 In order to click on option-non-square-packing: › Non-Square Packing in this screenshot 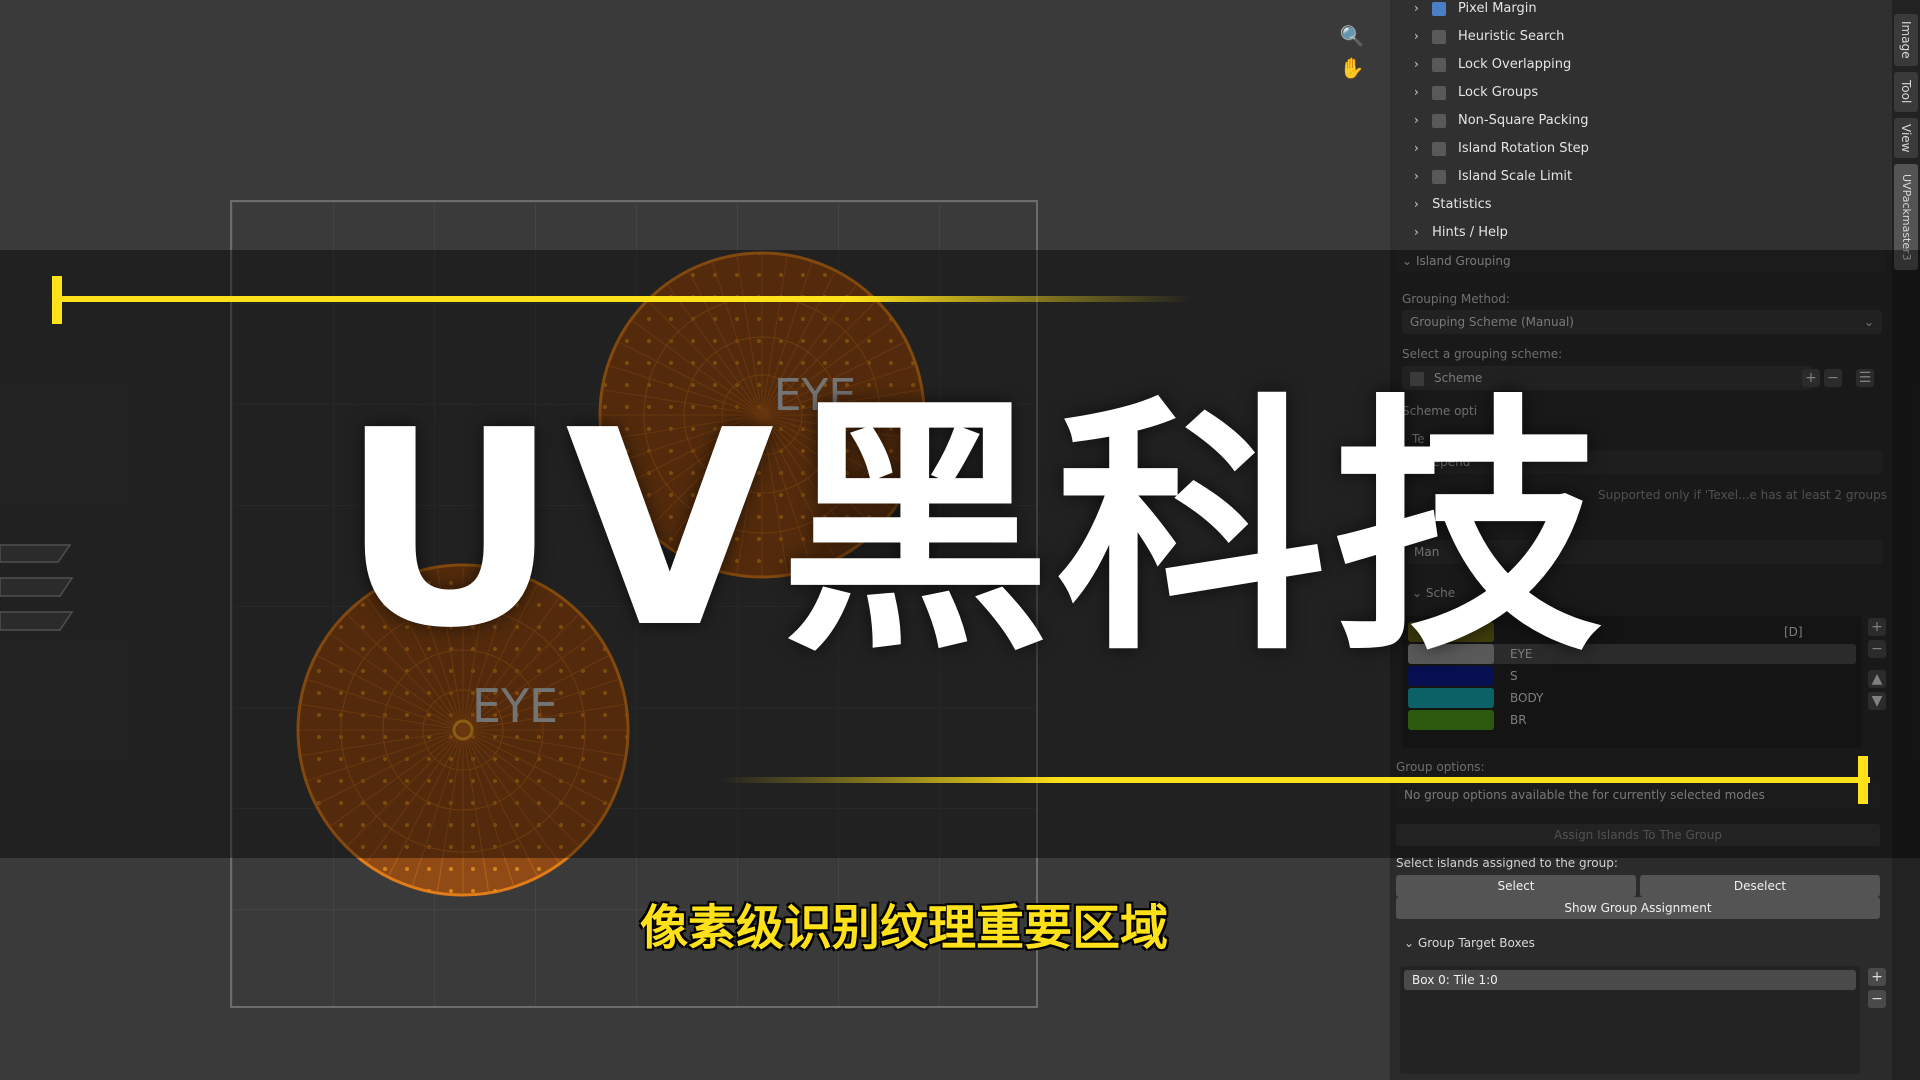, I will do `click(1594, 120)`.